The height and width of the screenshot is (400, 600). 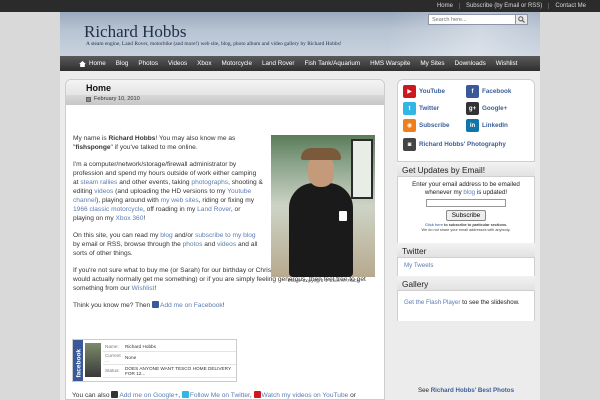 I want to click on nav-item-photos: Photos, so click(x=148, y=63).